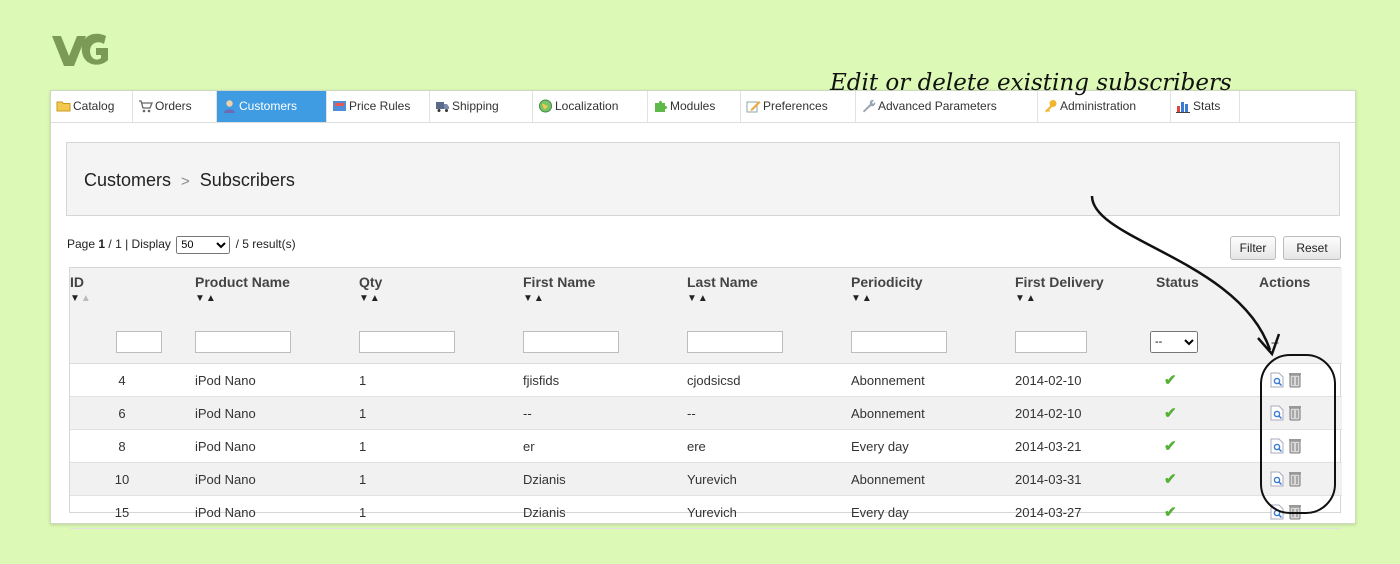  What do you see at coordinates (407, 342) in the screenshot?
I see `filter-qty-input` at bounding box center [407, 342].